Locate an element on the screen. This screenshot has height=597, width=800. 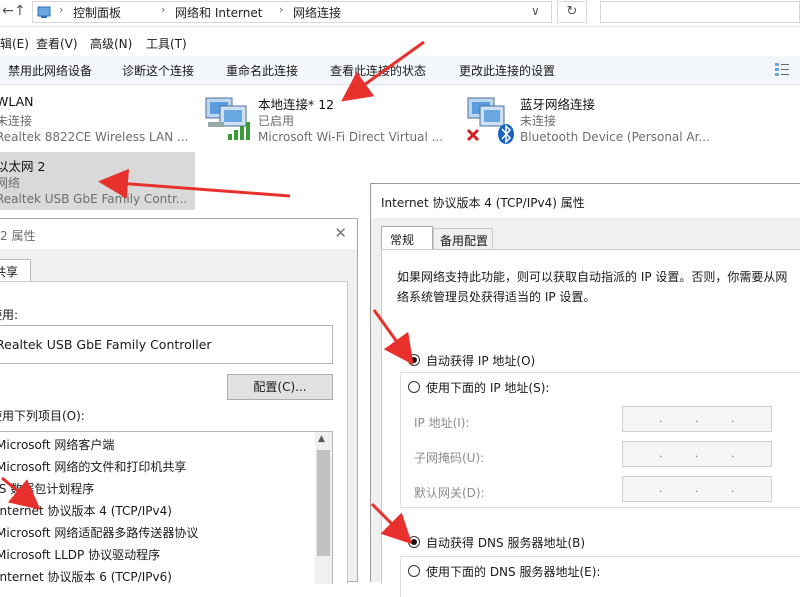
view-status-button: 查看此连接的状态 is located at coordinates (378, 70).